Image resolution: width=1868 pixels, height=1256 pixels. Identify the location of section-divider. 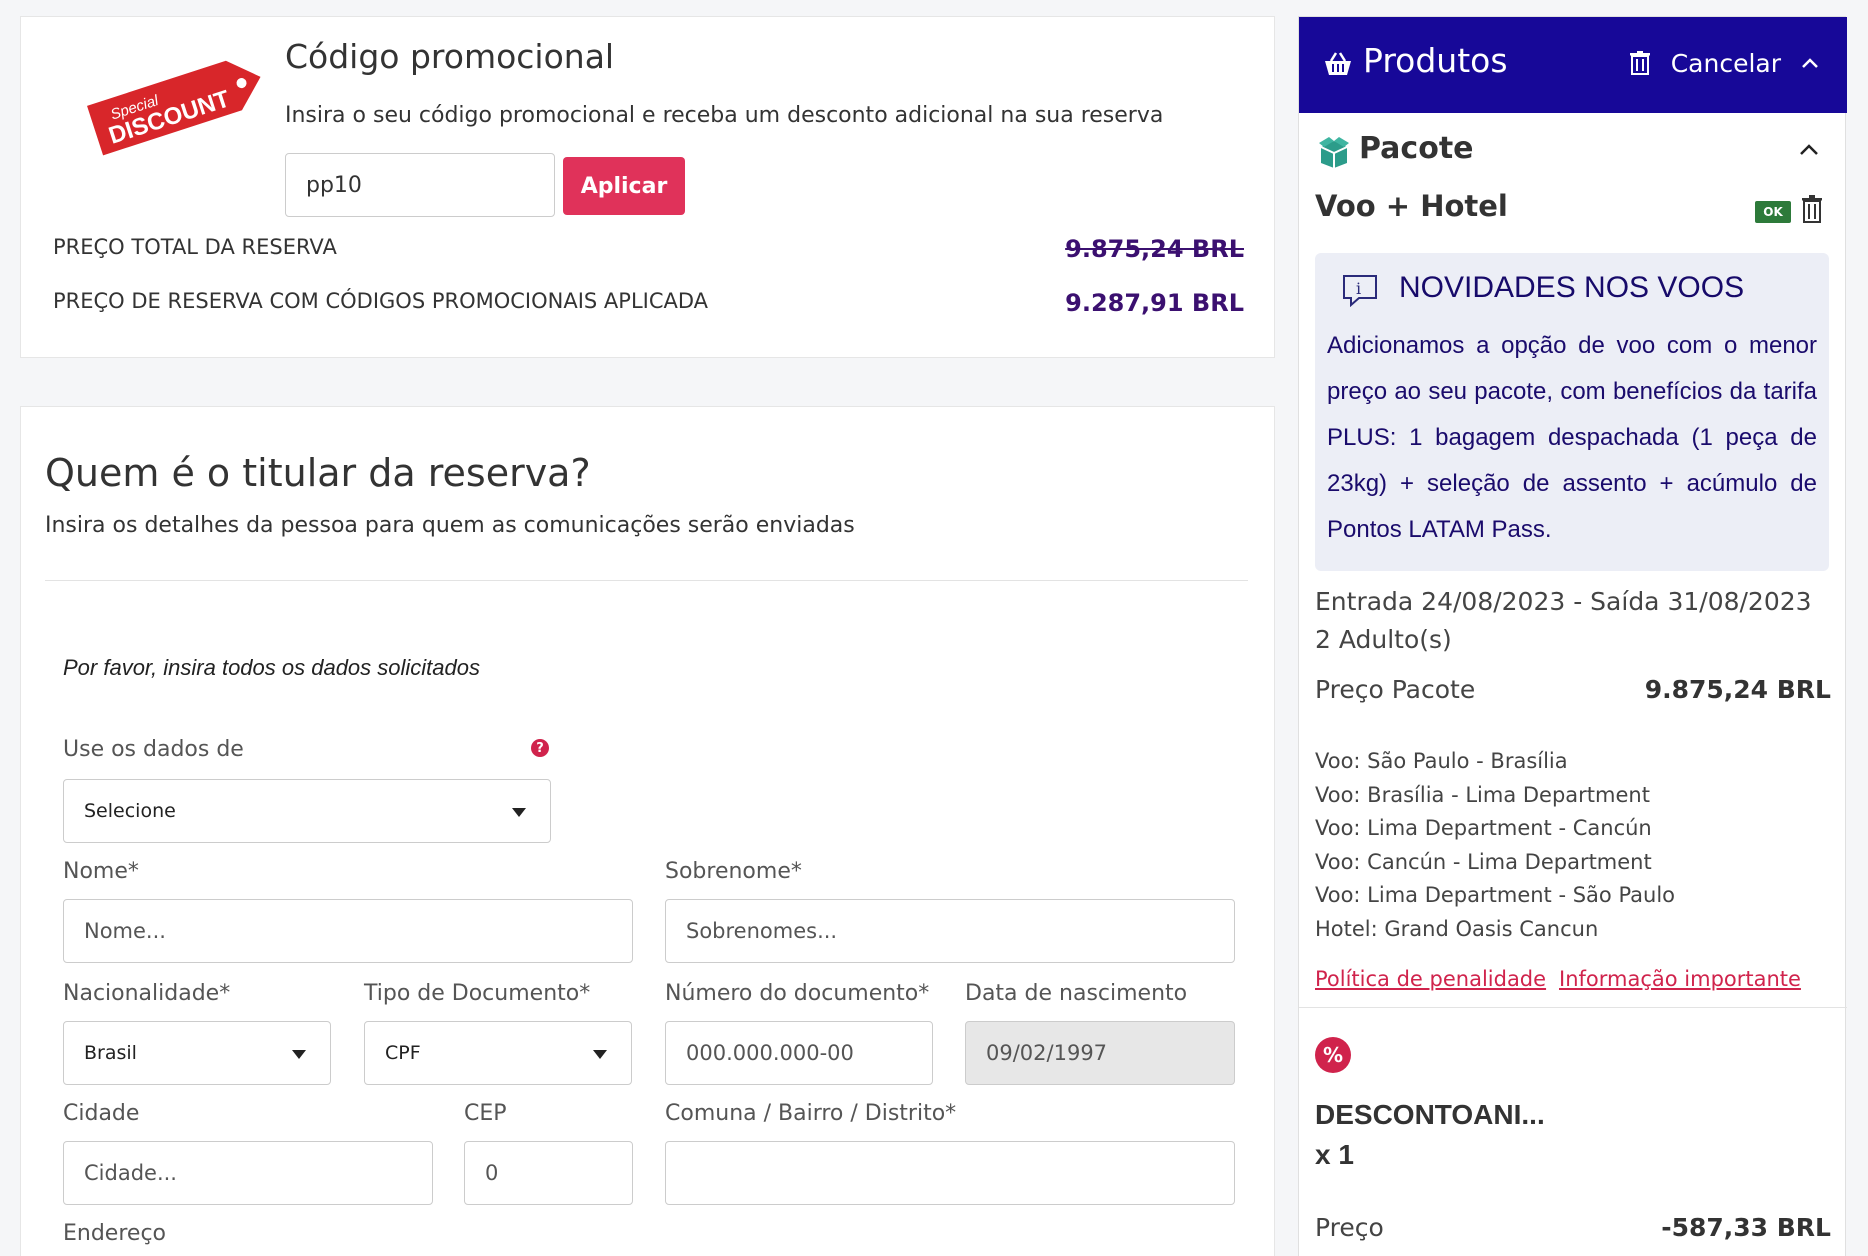
(646, 580).